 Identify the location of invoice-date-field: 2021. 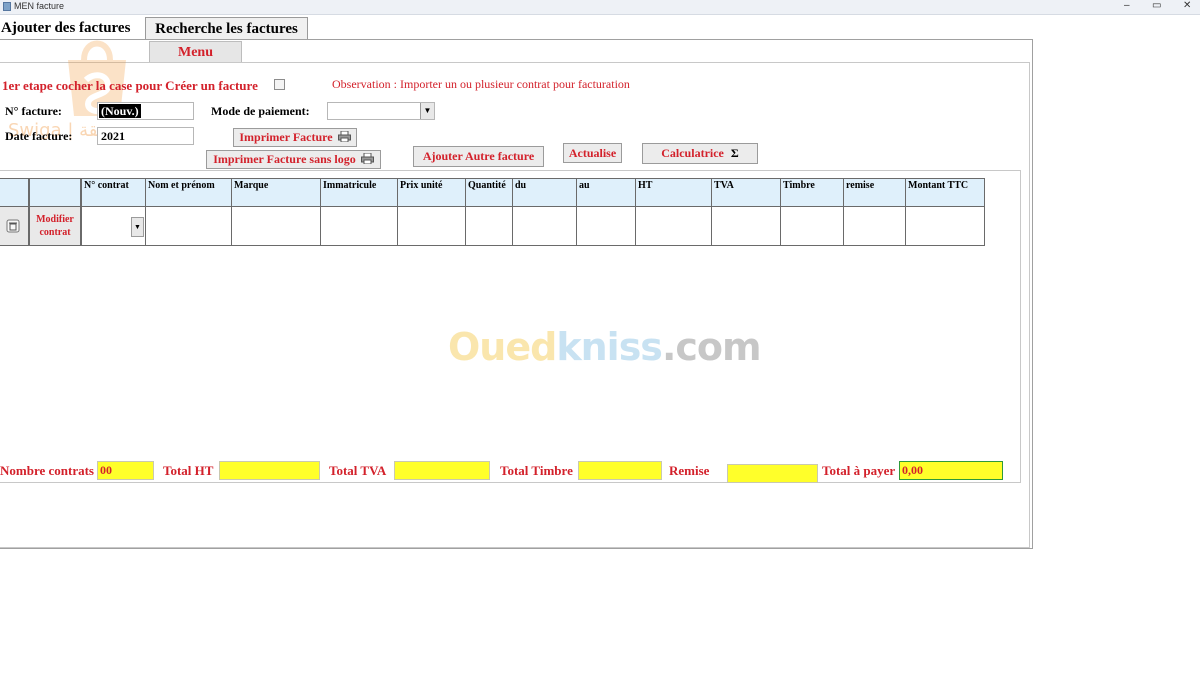
(145, 136).